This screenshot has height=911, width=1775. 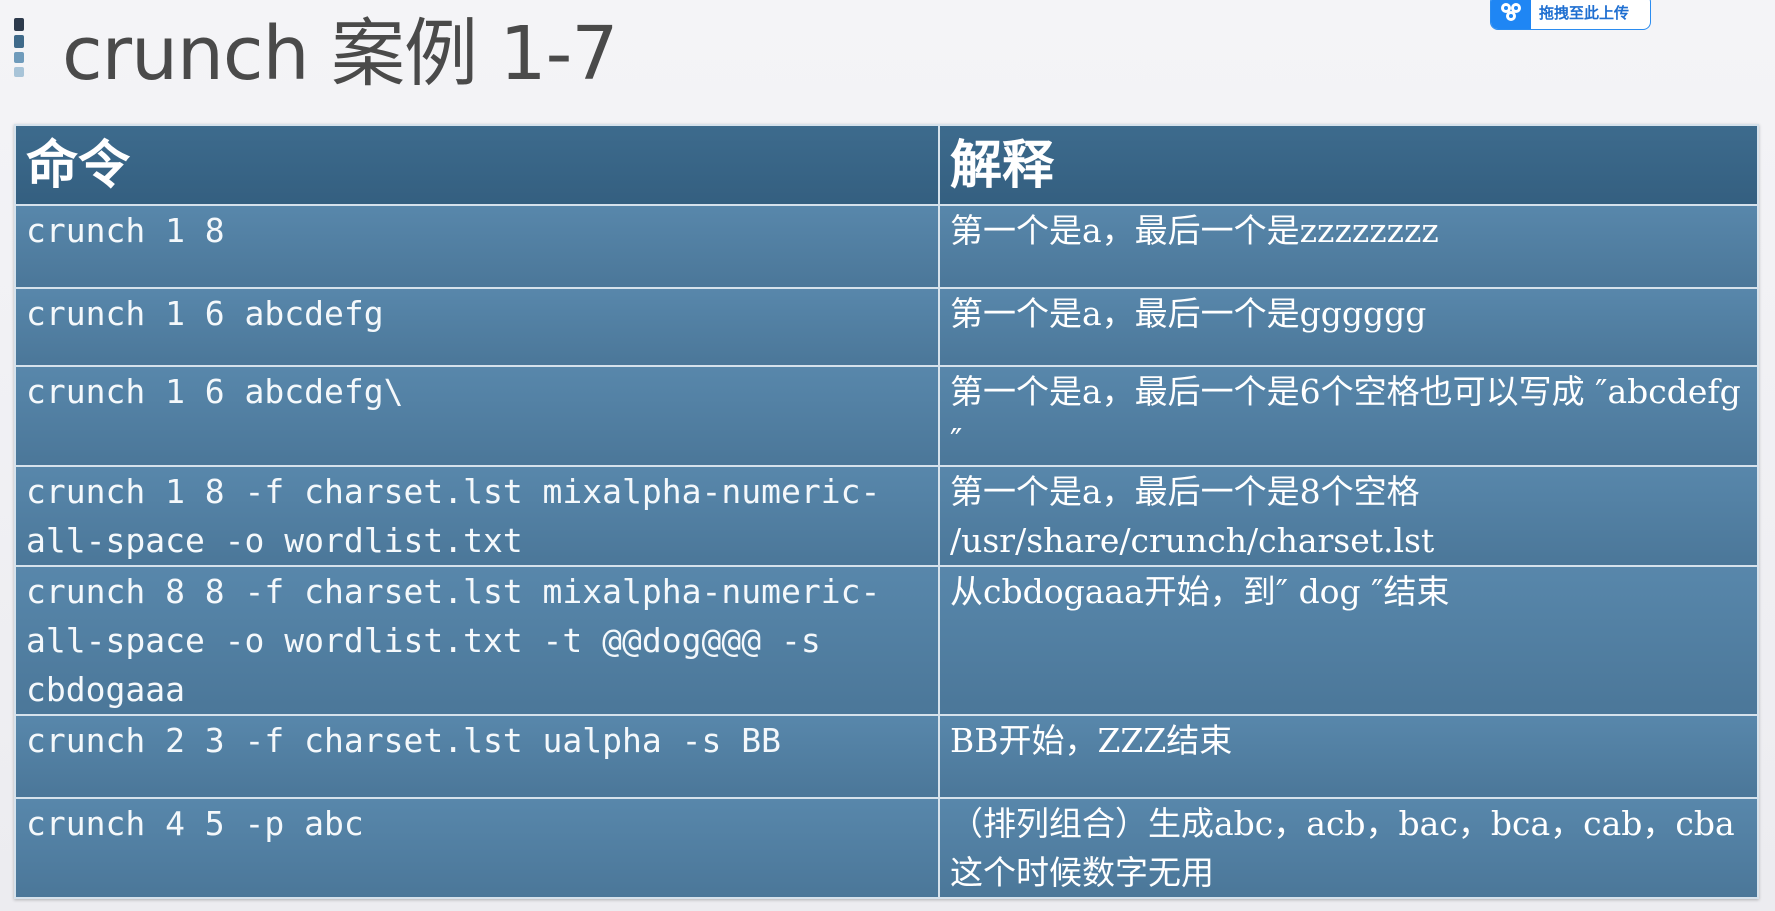 What do you see at coordinates (1348, 756) in the screenshot?
I see `explanation-cell: BB开始，ZZZ结束` at bounding box center [1348, 756].